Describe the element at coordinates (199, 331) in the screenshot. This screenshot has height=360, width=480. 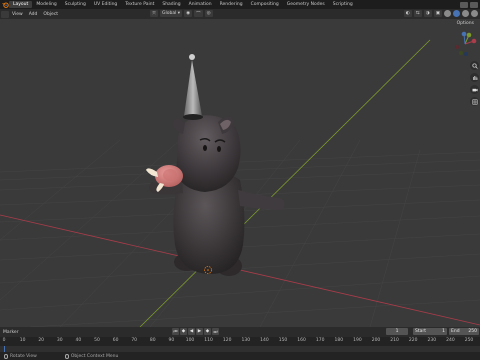
I see `play-icon: ▶` at that location.